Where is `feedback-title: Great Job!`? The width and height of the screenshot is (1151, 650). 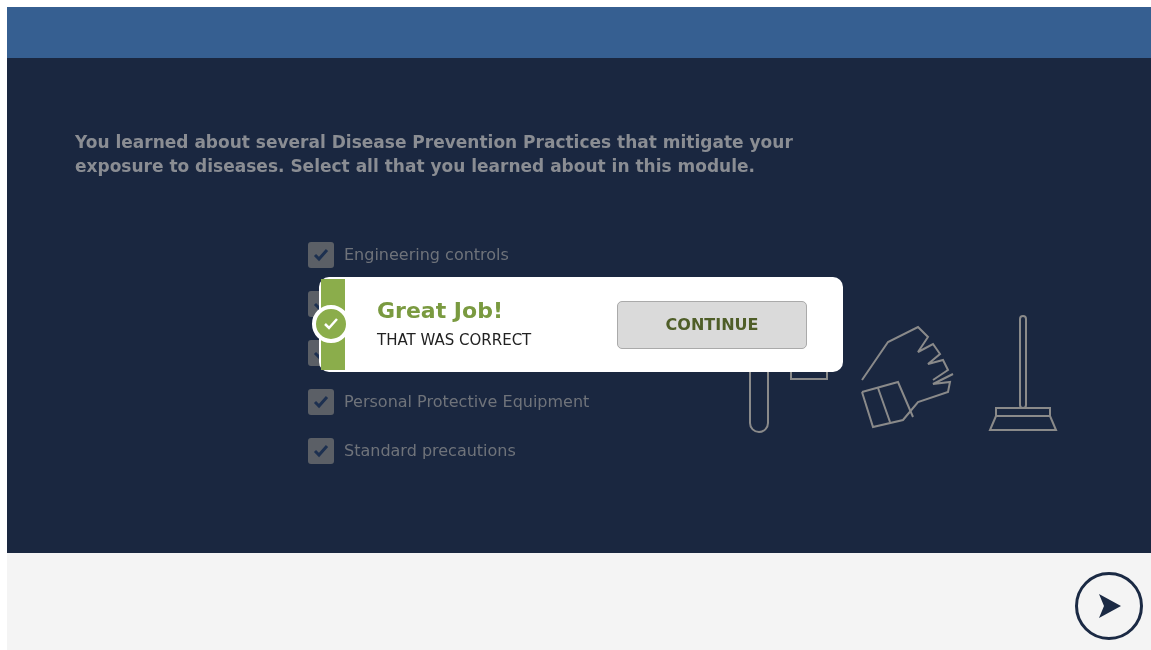 feedback-title: Great Job! is located at coordinates (440, 311).